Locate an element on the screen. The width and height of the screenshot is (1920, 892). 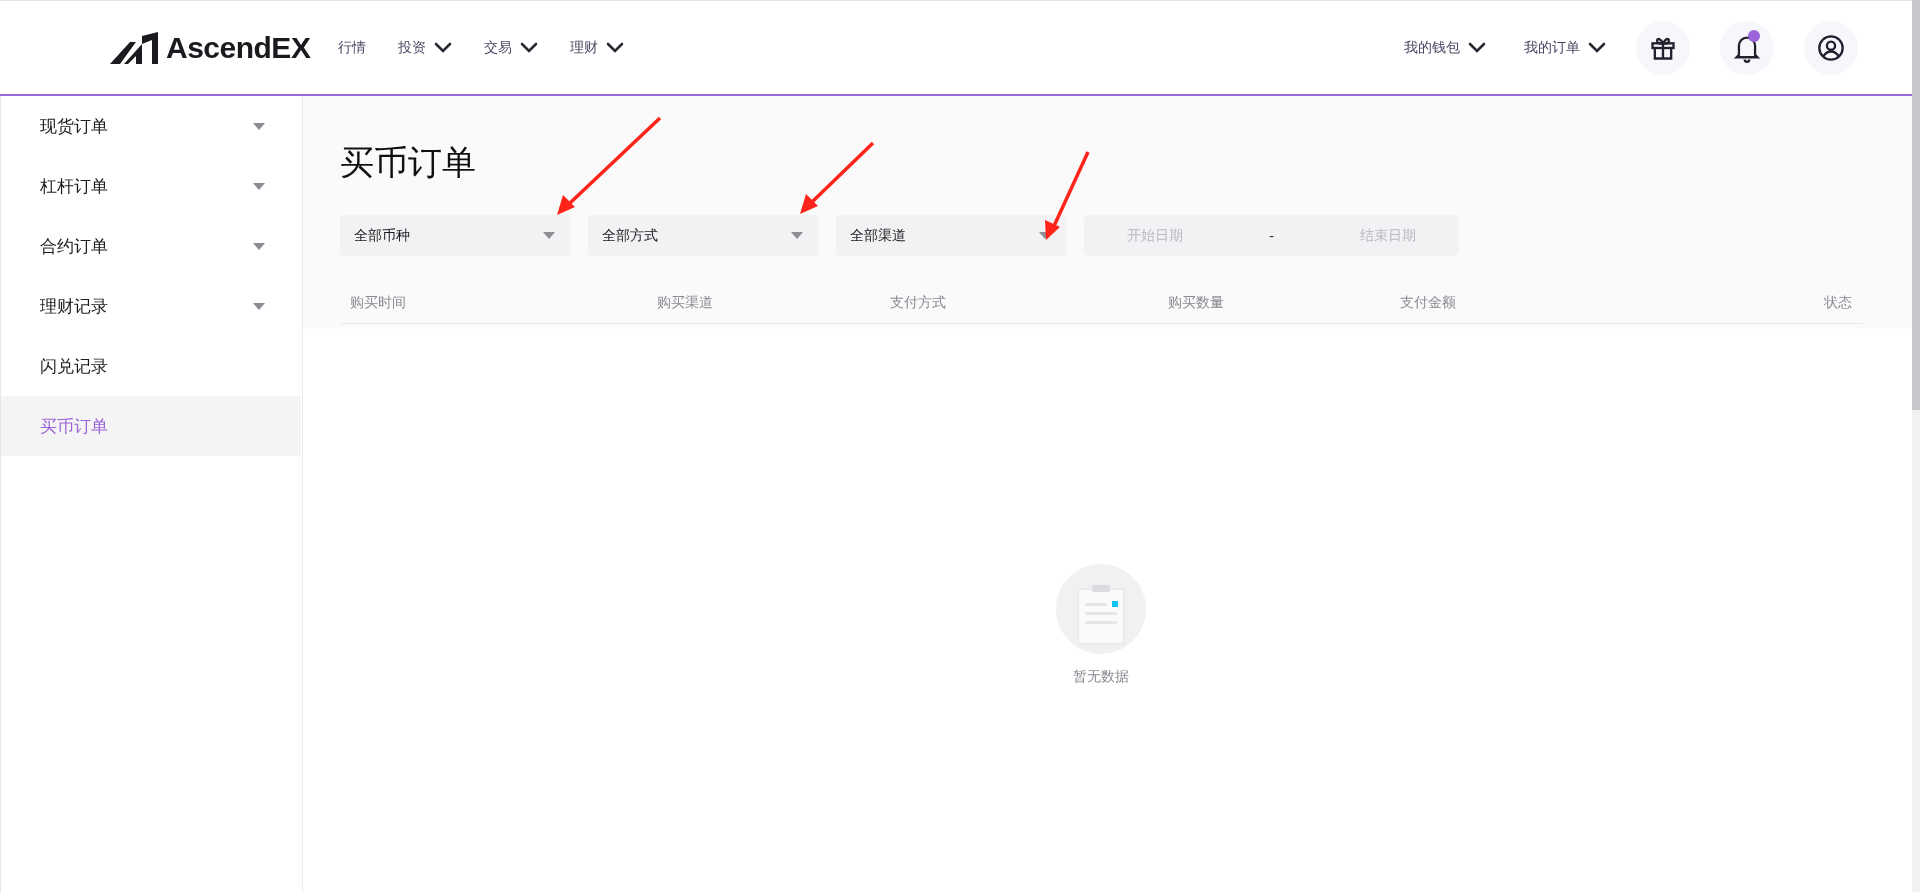
page-title: 买币订单 is located at coordinates (408, 162).